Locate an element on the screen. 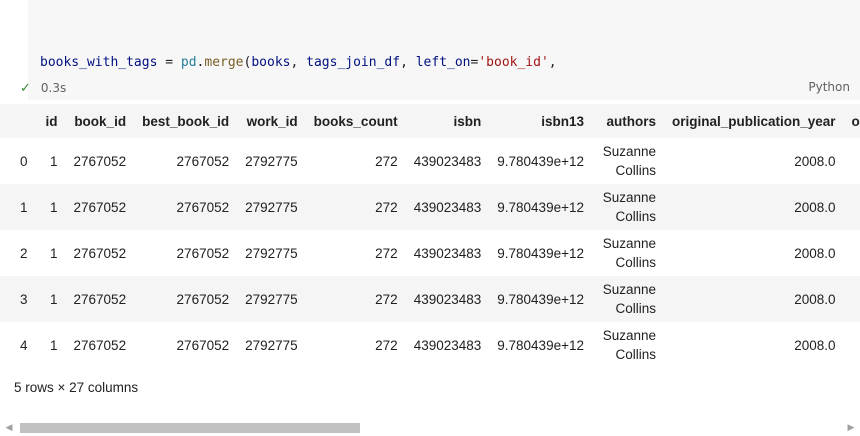 This screenshot has width=860, height=436. row-index: 4 is located at coordinates (24, 345).